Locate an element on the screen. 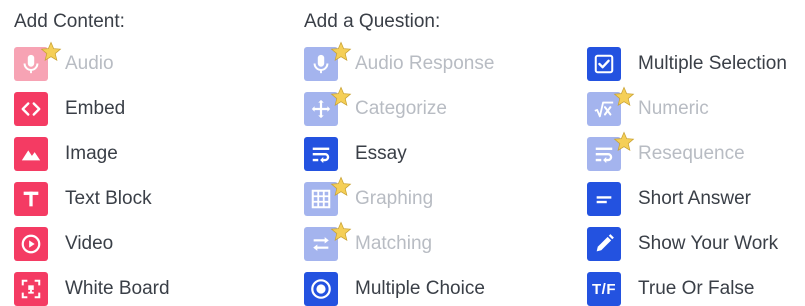  mountain-image-icon is located at coordinates (31, 154).